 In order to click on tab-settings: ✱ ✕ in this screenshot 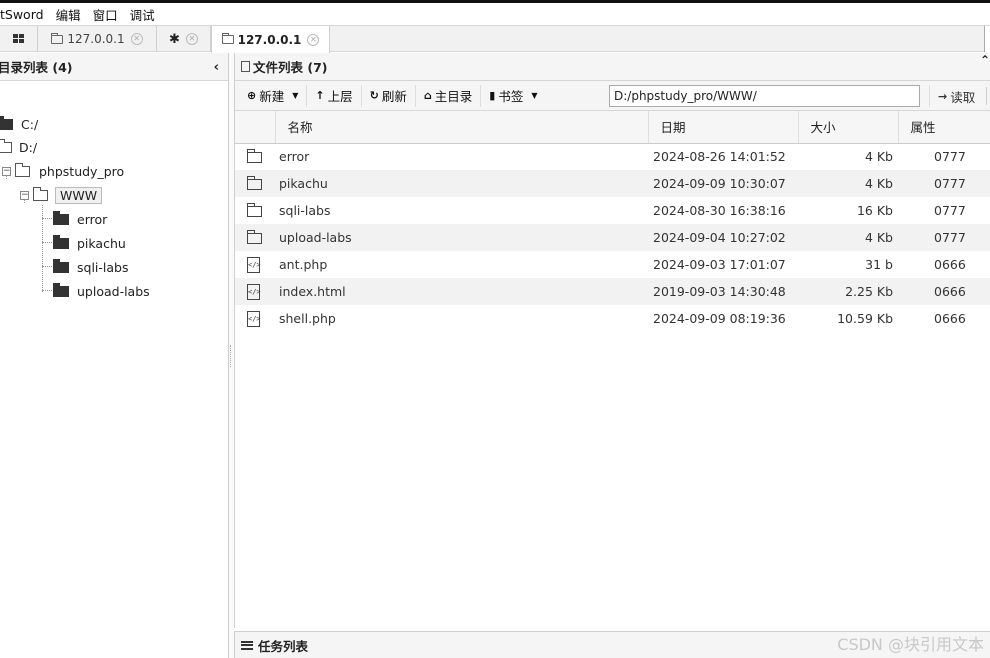, I will do `click(184, 39)`.